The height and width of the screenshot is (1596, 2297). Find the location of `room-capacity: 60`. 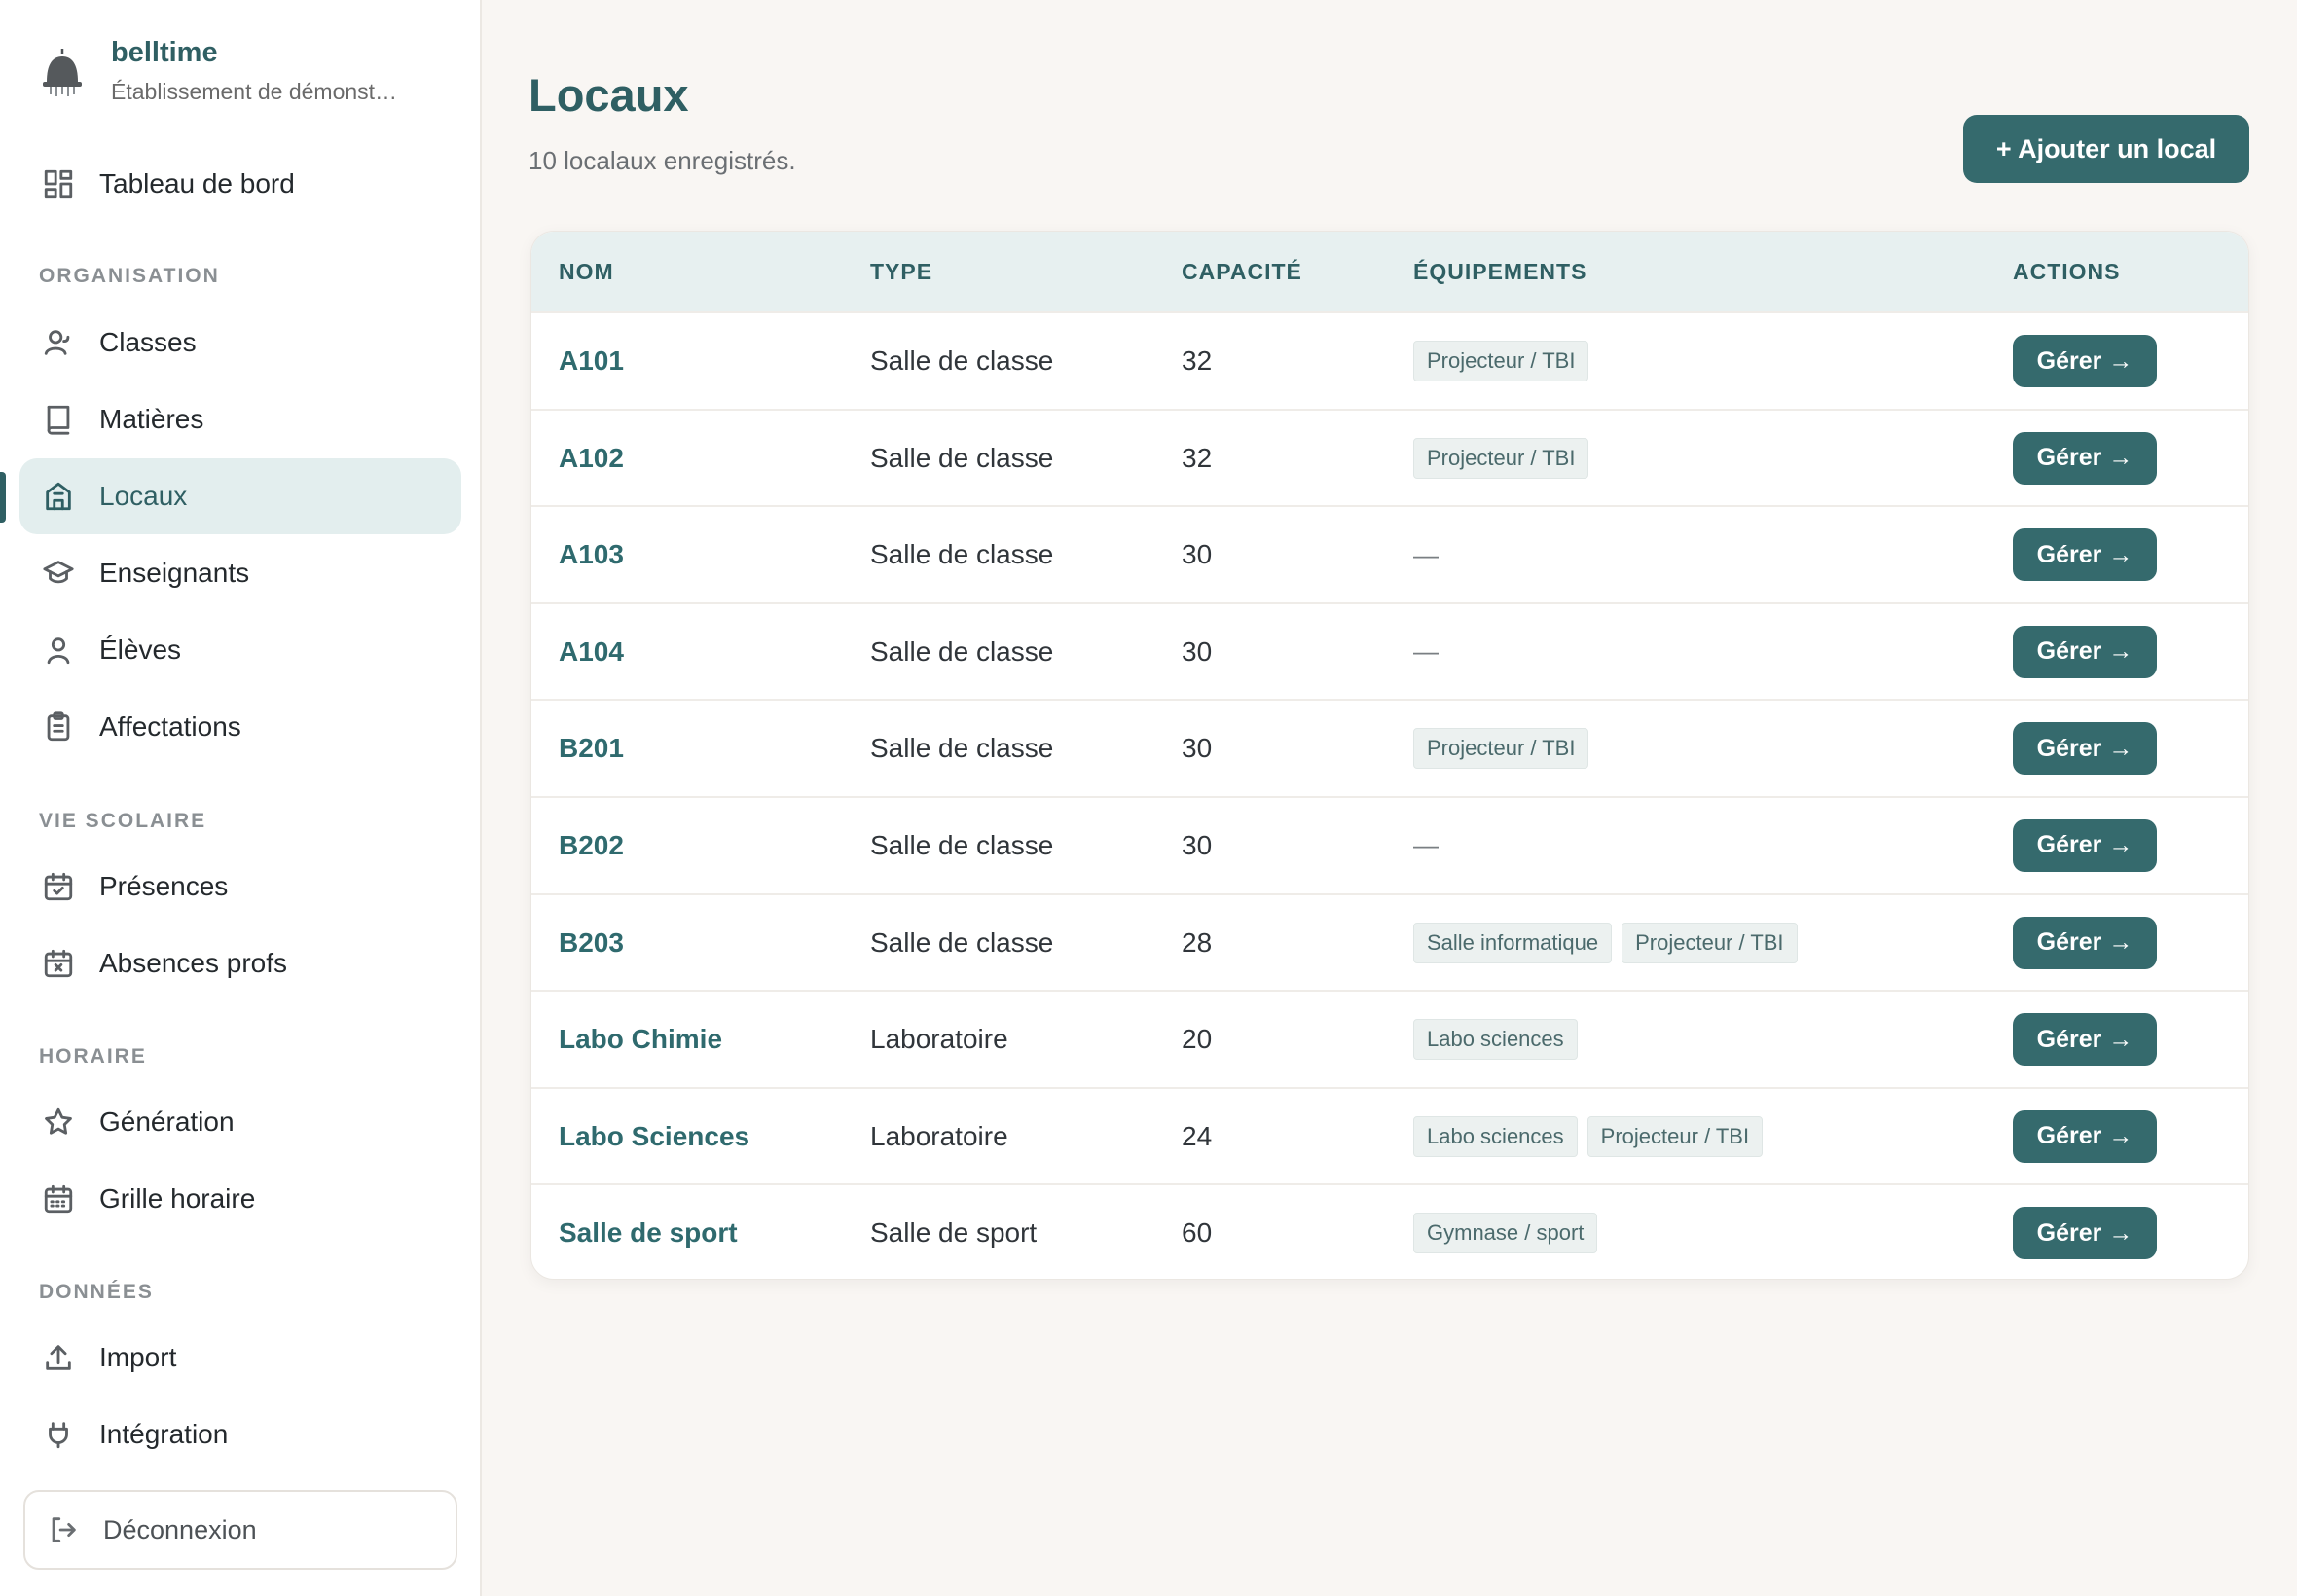

room-capacity: 60 is located at coordinates (1197, 1233).